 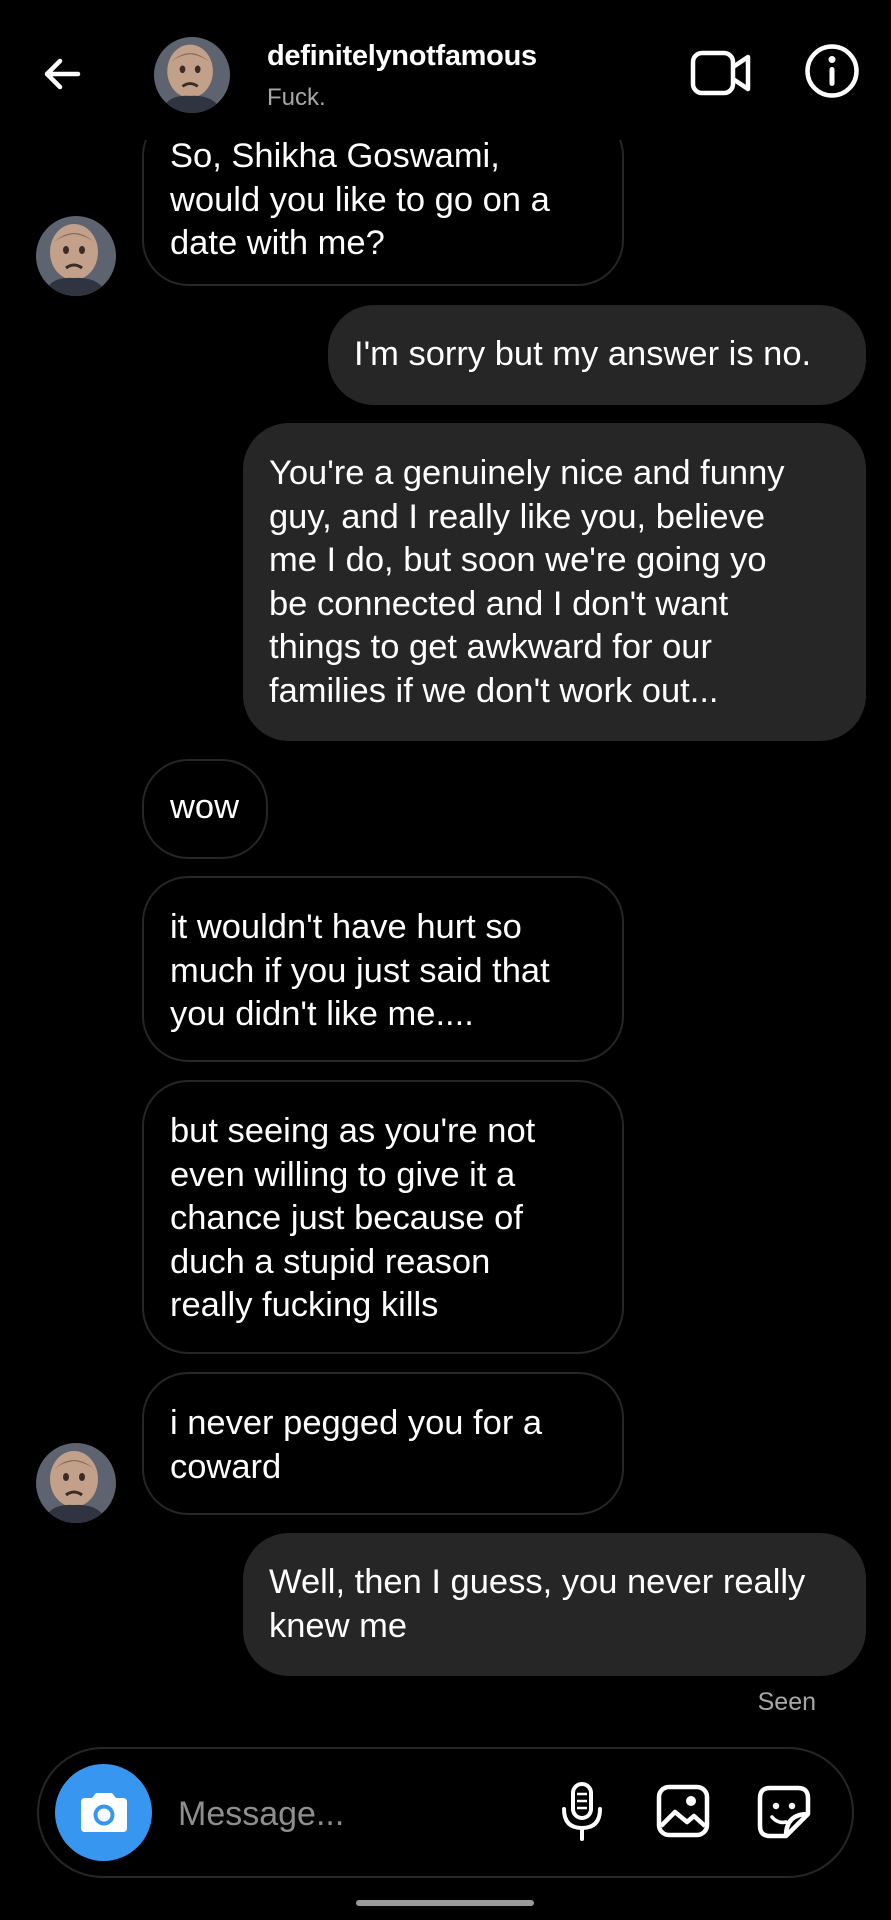 I want to click on video-camera-icon, so click(x=720, y=73).